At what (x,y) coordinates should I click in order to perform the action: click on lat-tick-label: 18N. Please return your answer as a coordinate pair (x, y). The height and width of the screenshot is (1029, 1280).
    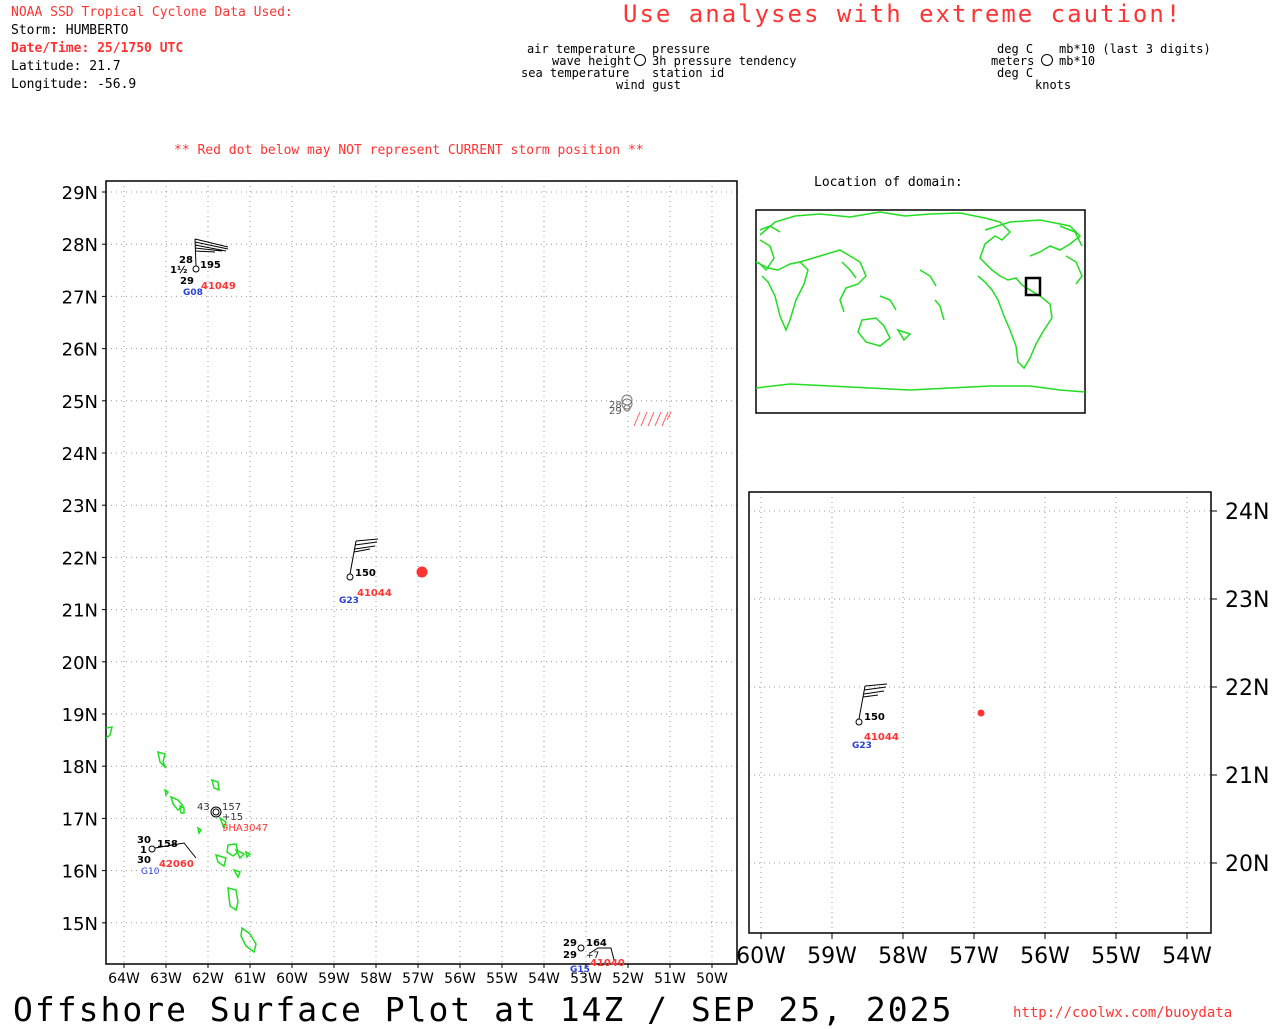
    Looking at the image, I should click on (80, 767).